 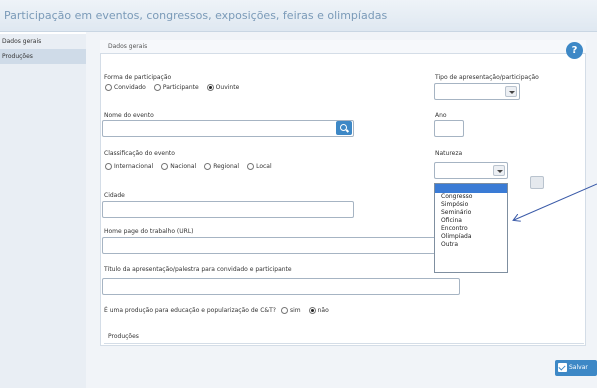 I want to click on save-button-label: Salvar, so click(x=578, y=367).